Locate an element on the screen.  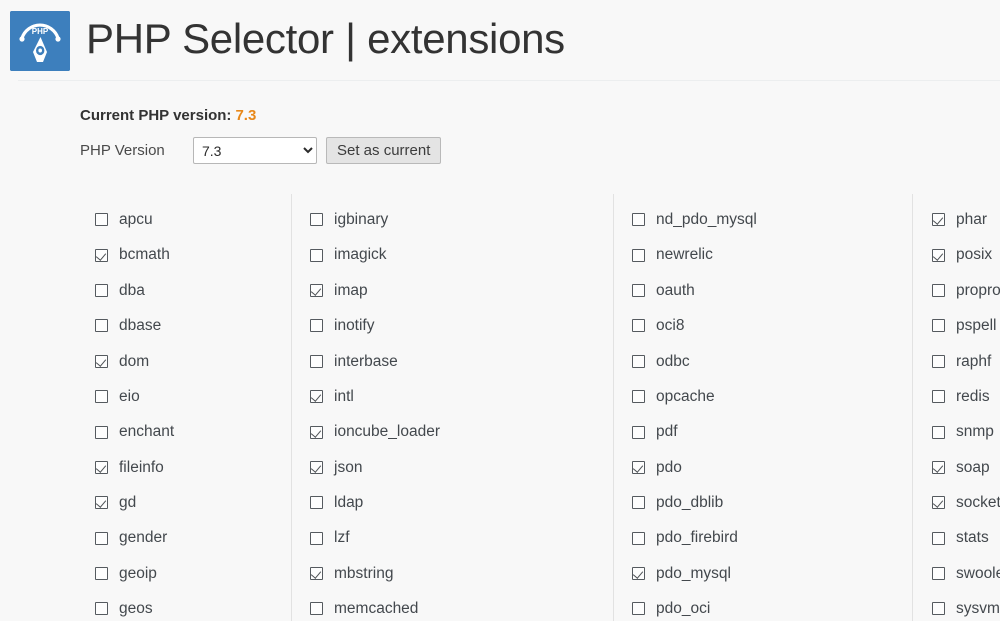
extension-item: dbase is located at coordinates (193, 325).